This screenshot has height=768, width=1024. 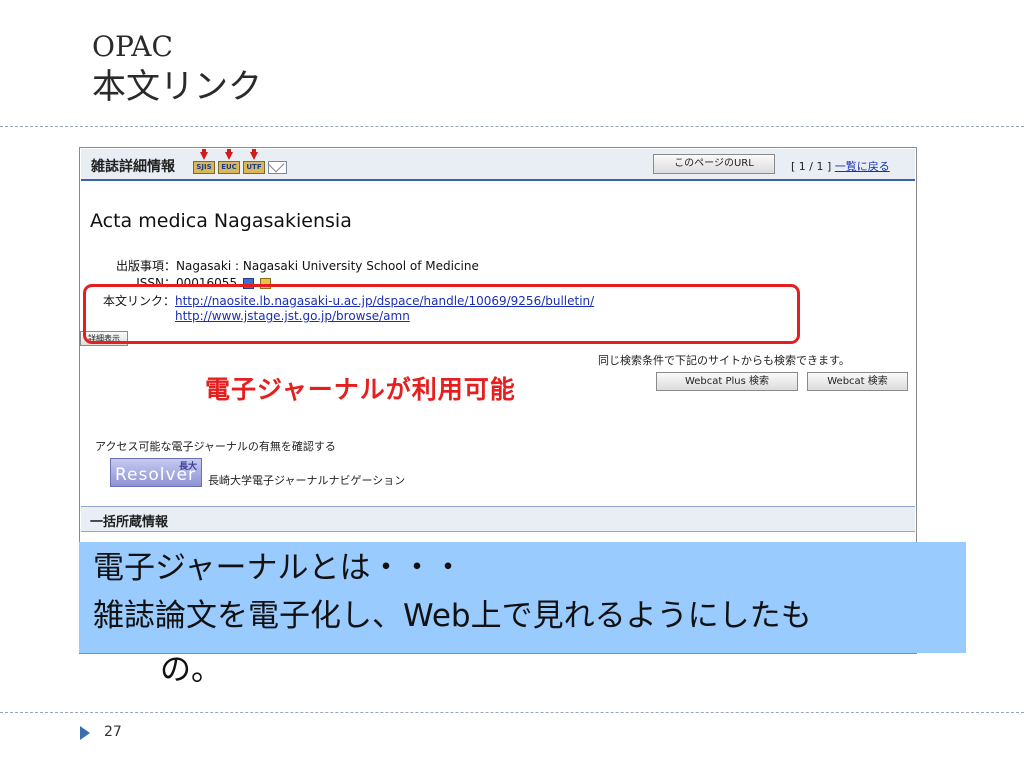 What do you see at coordinates (278, 568) in the screenshot?
I see `callout-line1: 電子ジャーナルとは・・・` at bounding box center [278, 568].